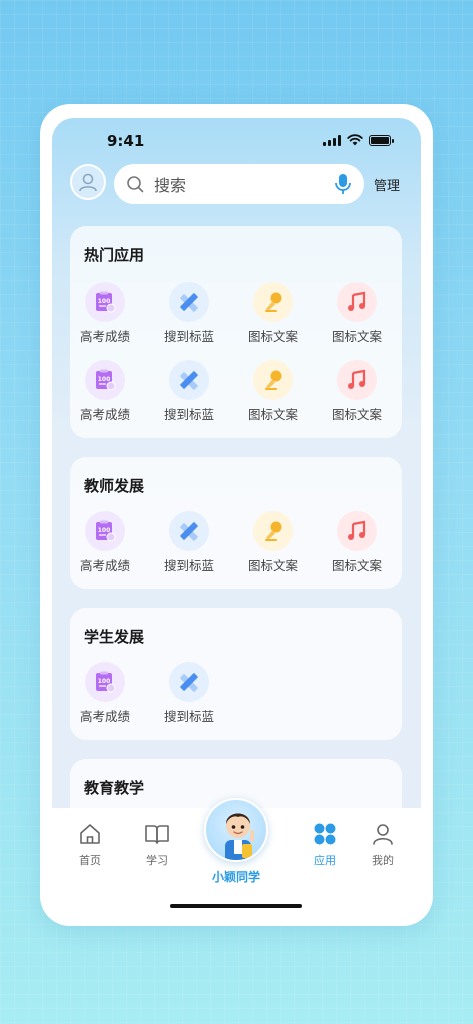  I want to click on cellular-signal-icon, so click(332, 140).